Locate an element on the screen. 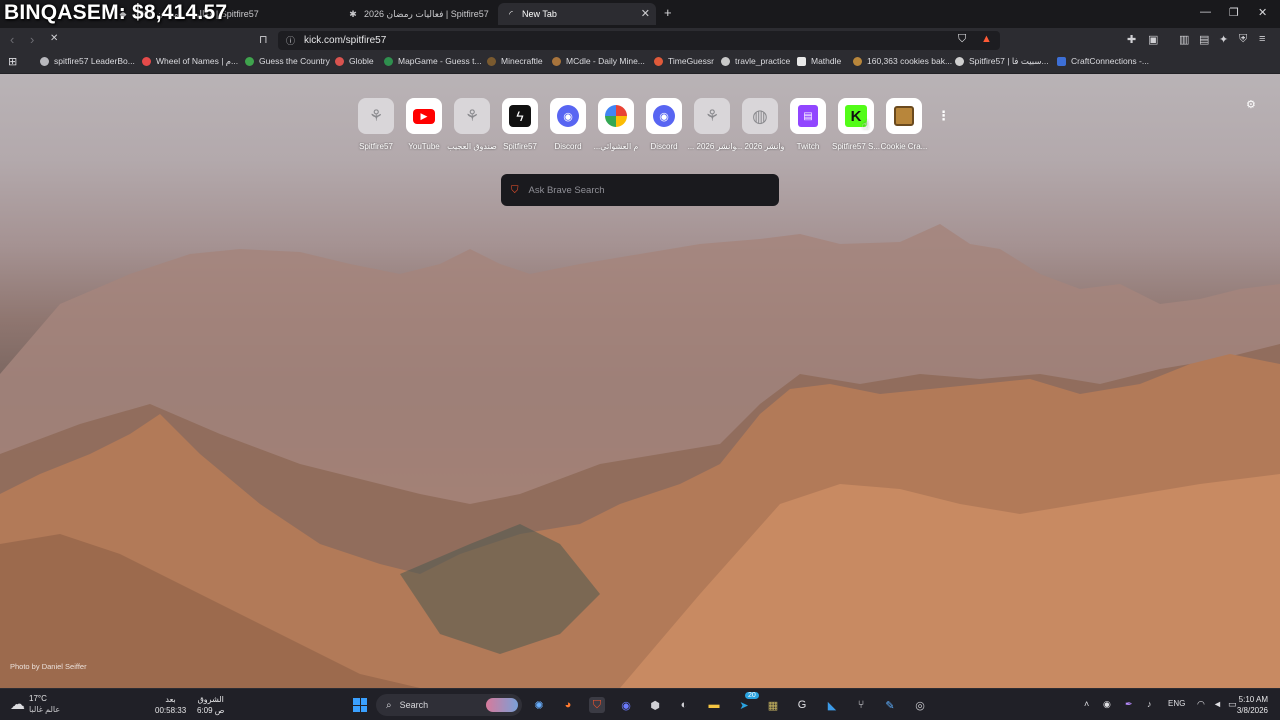 This screenshot has width=1280, height=720. new-tab-button: + is located at coordinates (668, 12).